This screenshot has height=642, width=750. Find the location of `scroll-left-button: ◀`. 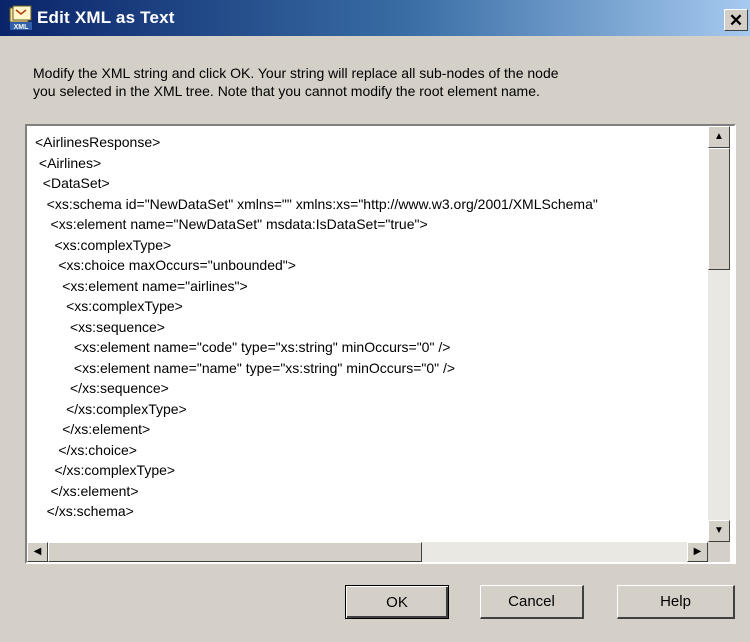

scroll-left-button: ◀ is located at coordinates (37, 552).